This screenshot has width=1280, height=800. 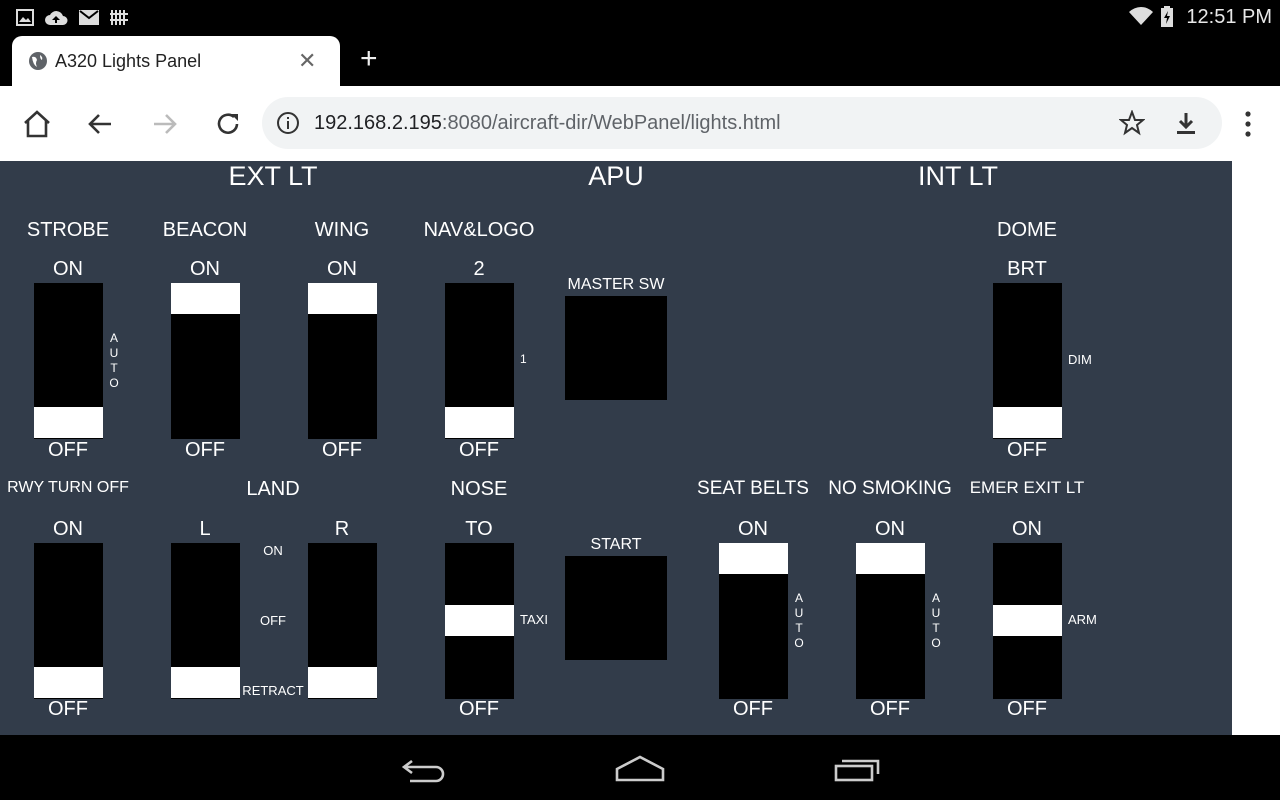 I want to click on forward-icon, so click(x=165, y=124).